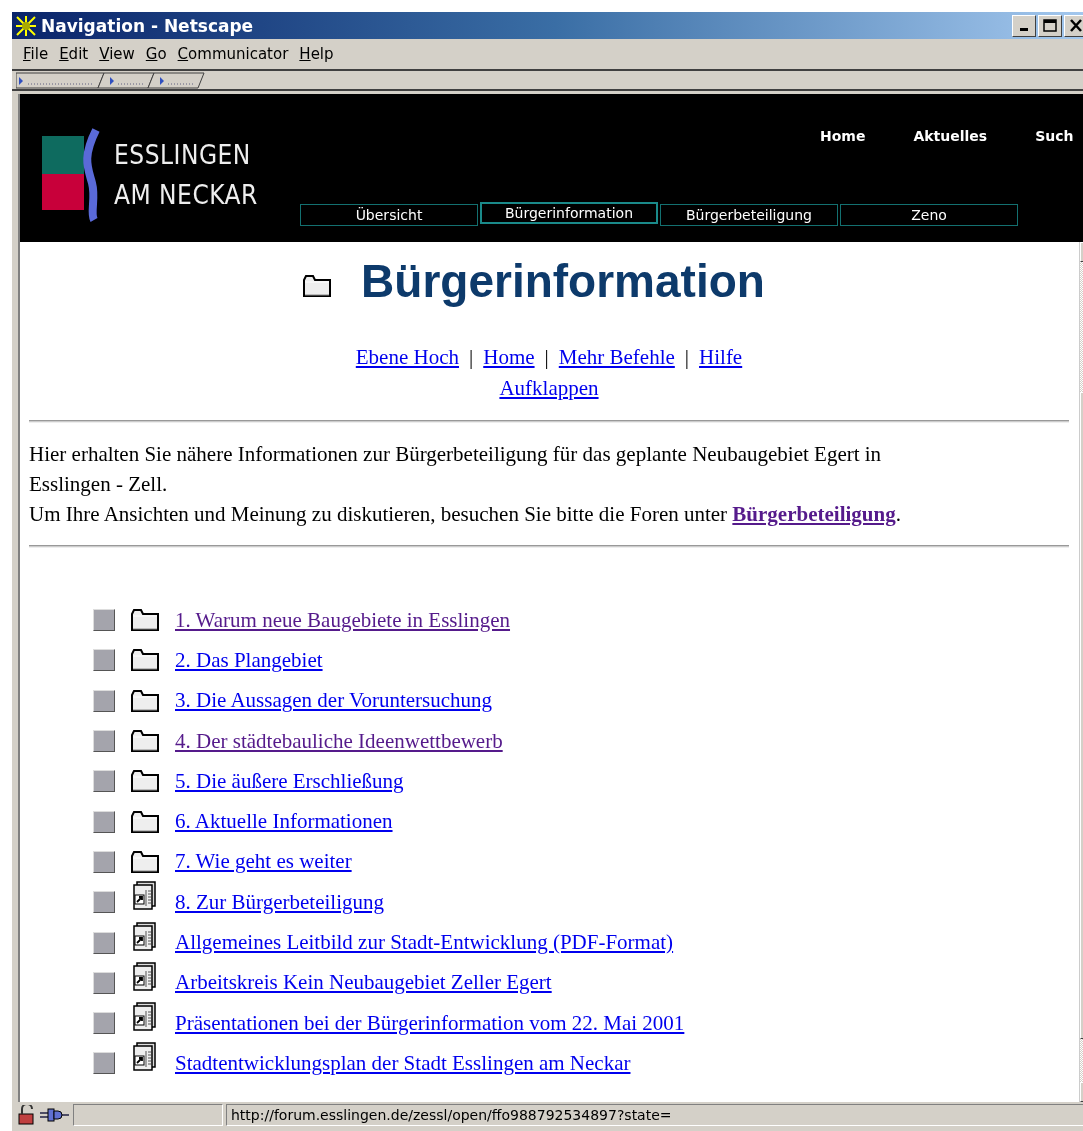 The height and width of the screenshot is (1131, 1083). I want to click on list-link: 1. Warum neue Baugebiete in Esslingen, so click(342, 620).